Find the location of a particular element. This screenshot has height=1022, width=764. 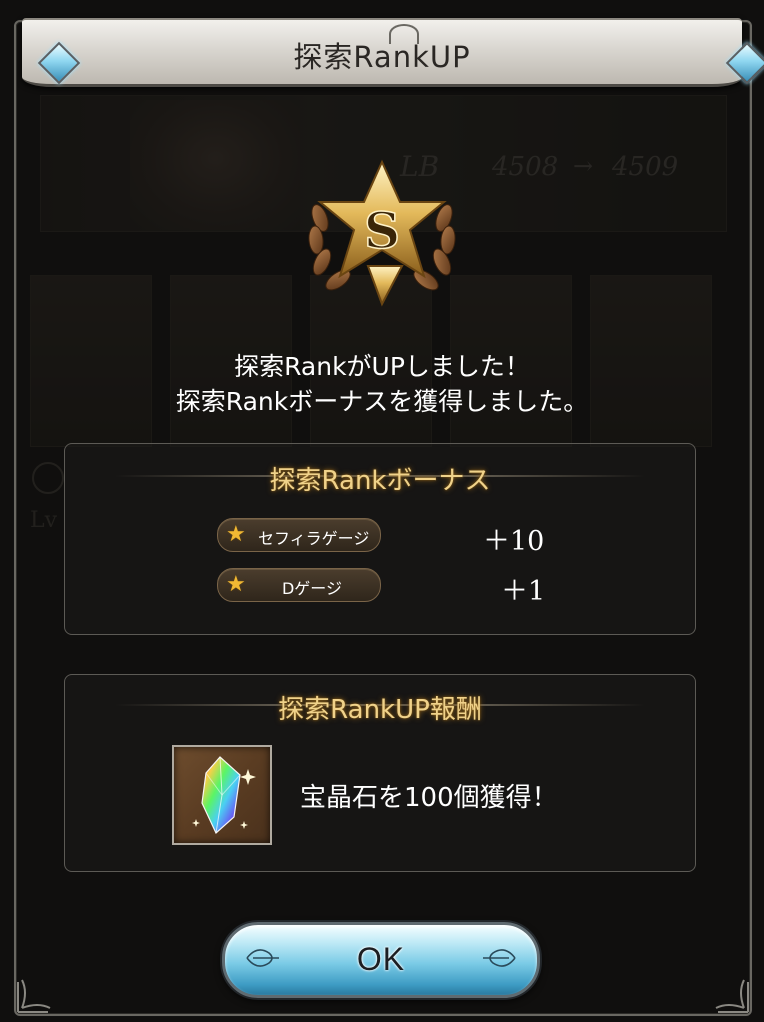

bonus-item-value: ＋10 is located at coordinates (514, 541).